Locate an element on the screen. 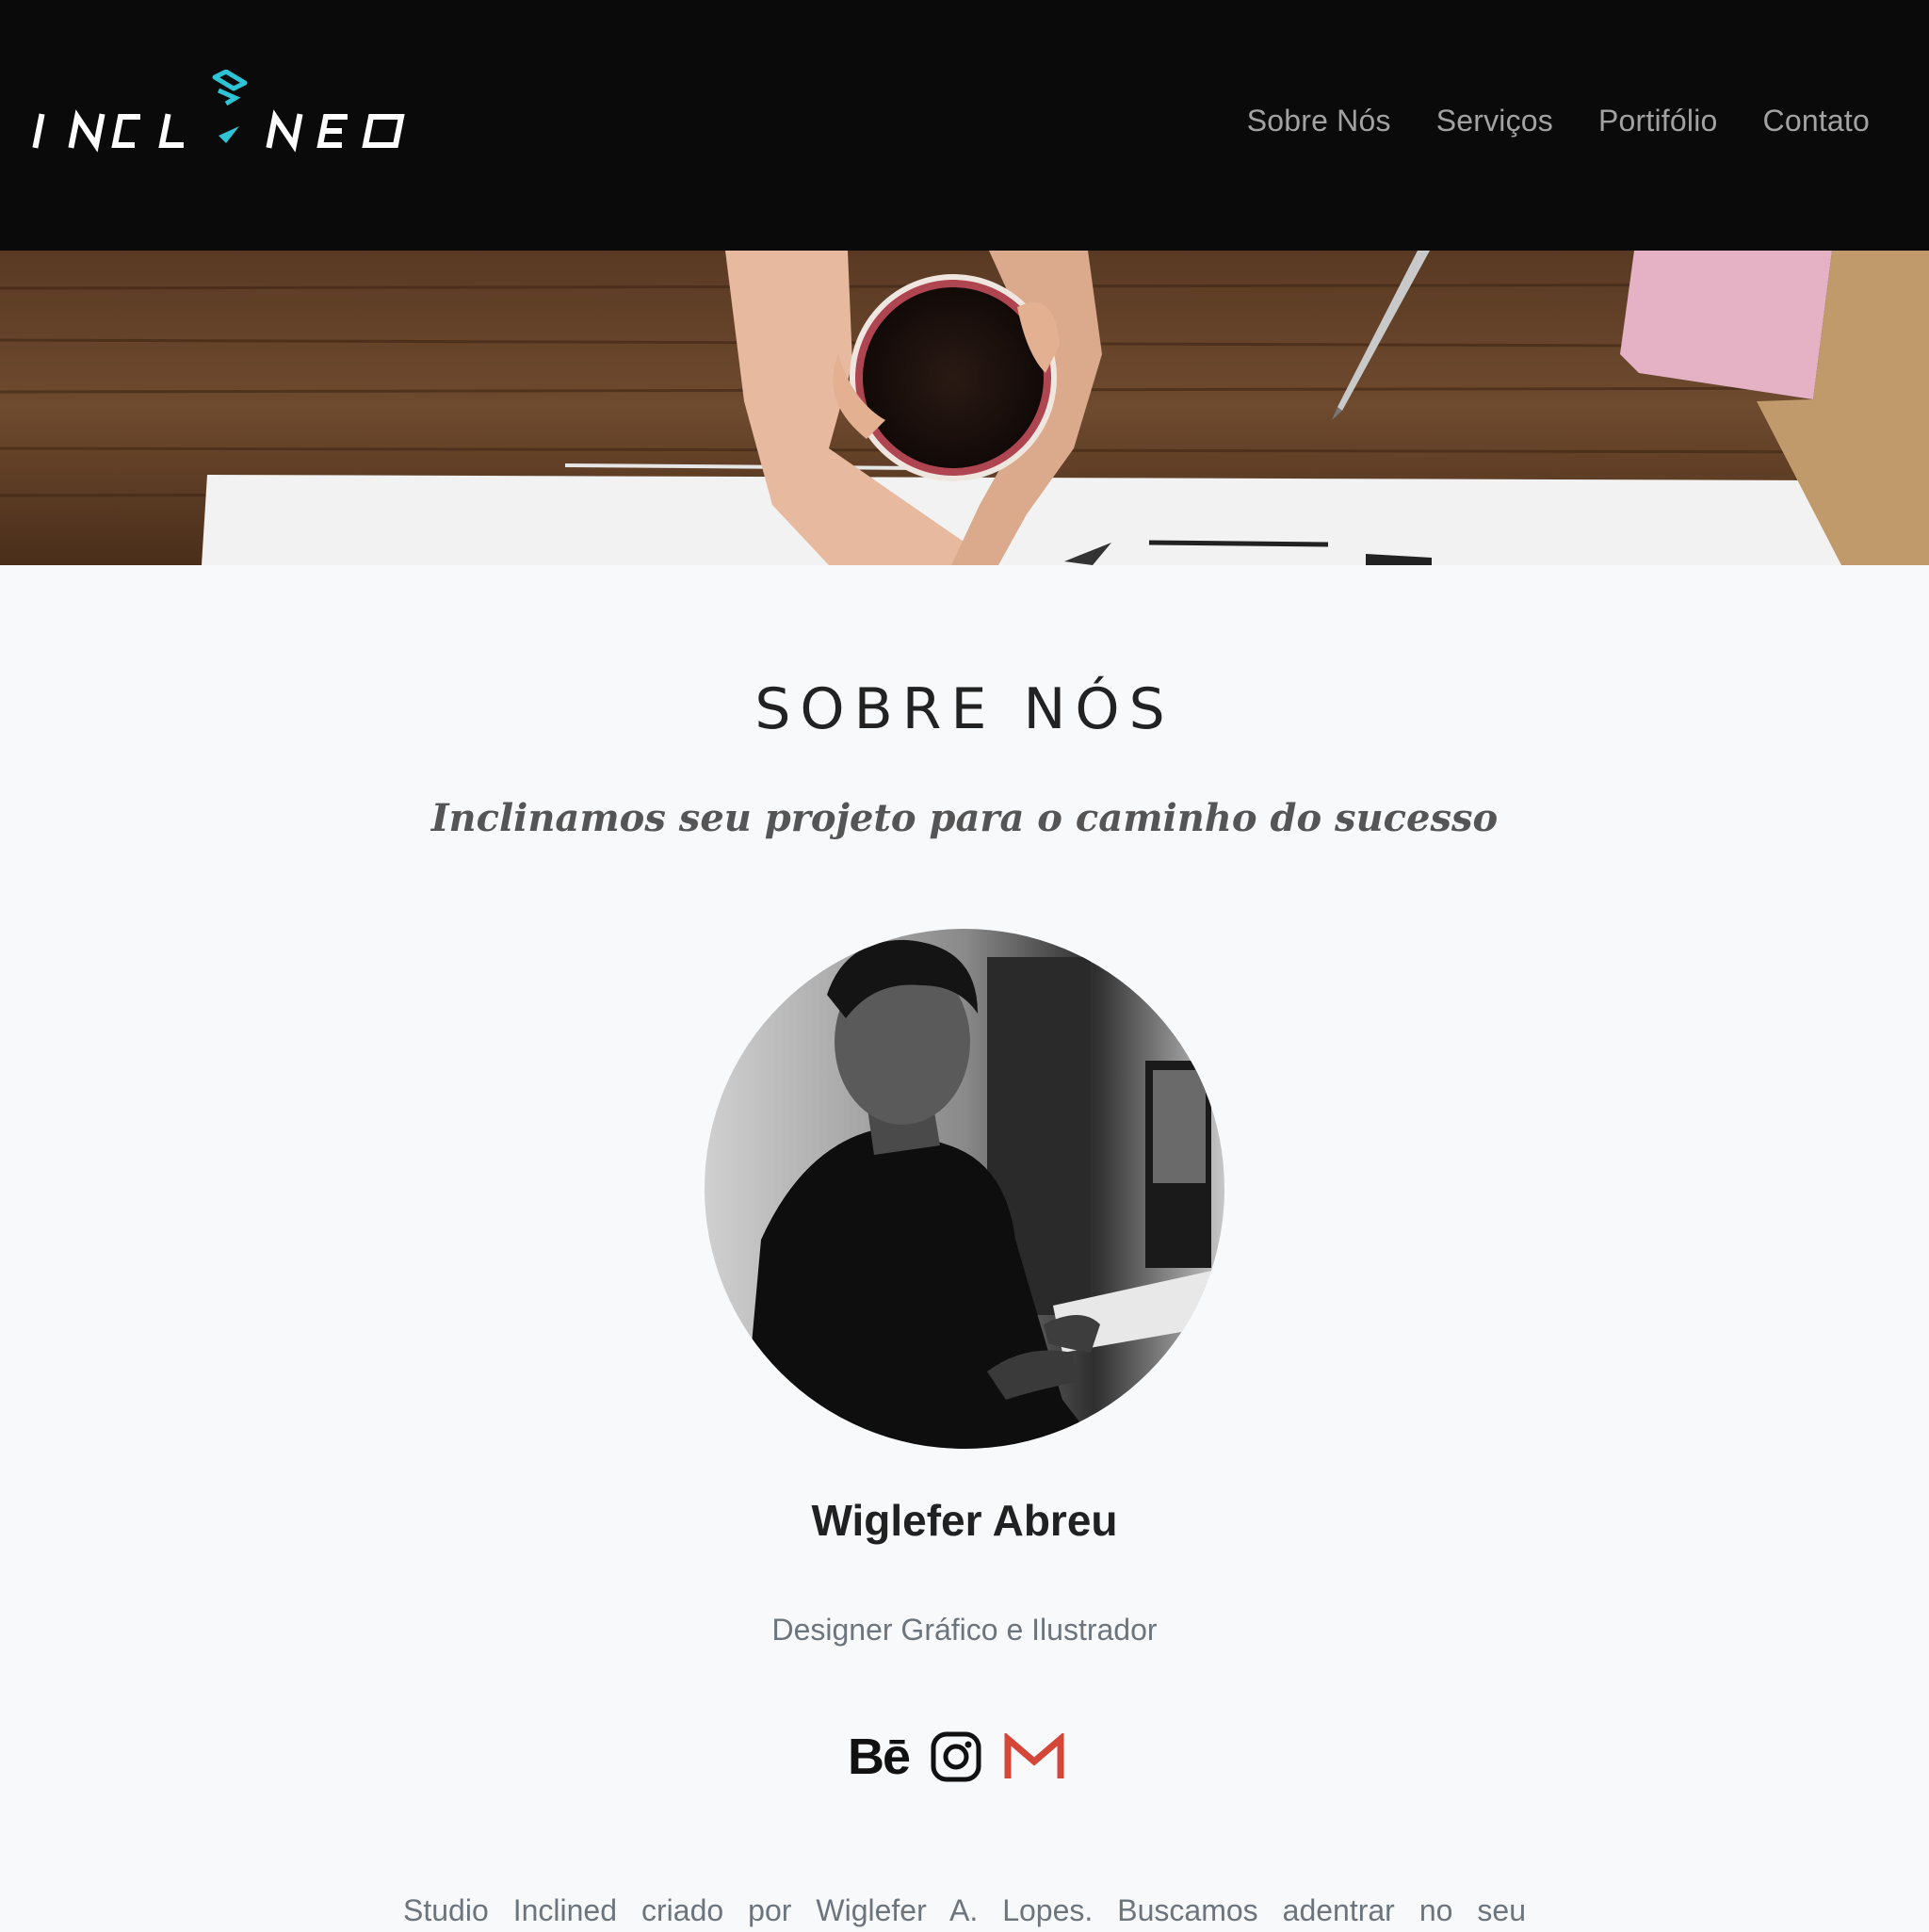  nav-link-contato: Contato is located at coordinates (1816, 121).